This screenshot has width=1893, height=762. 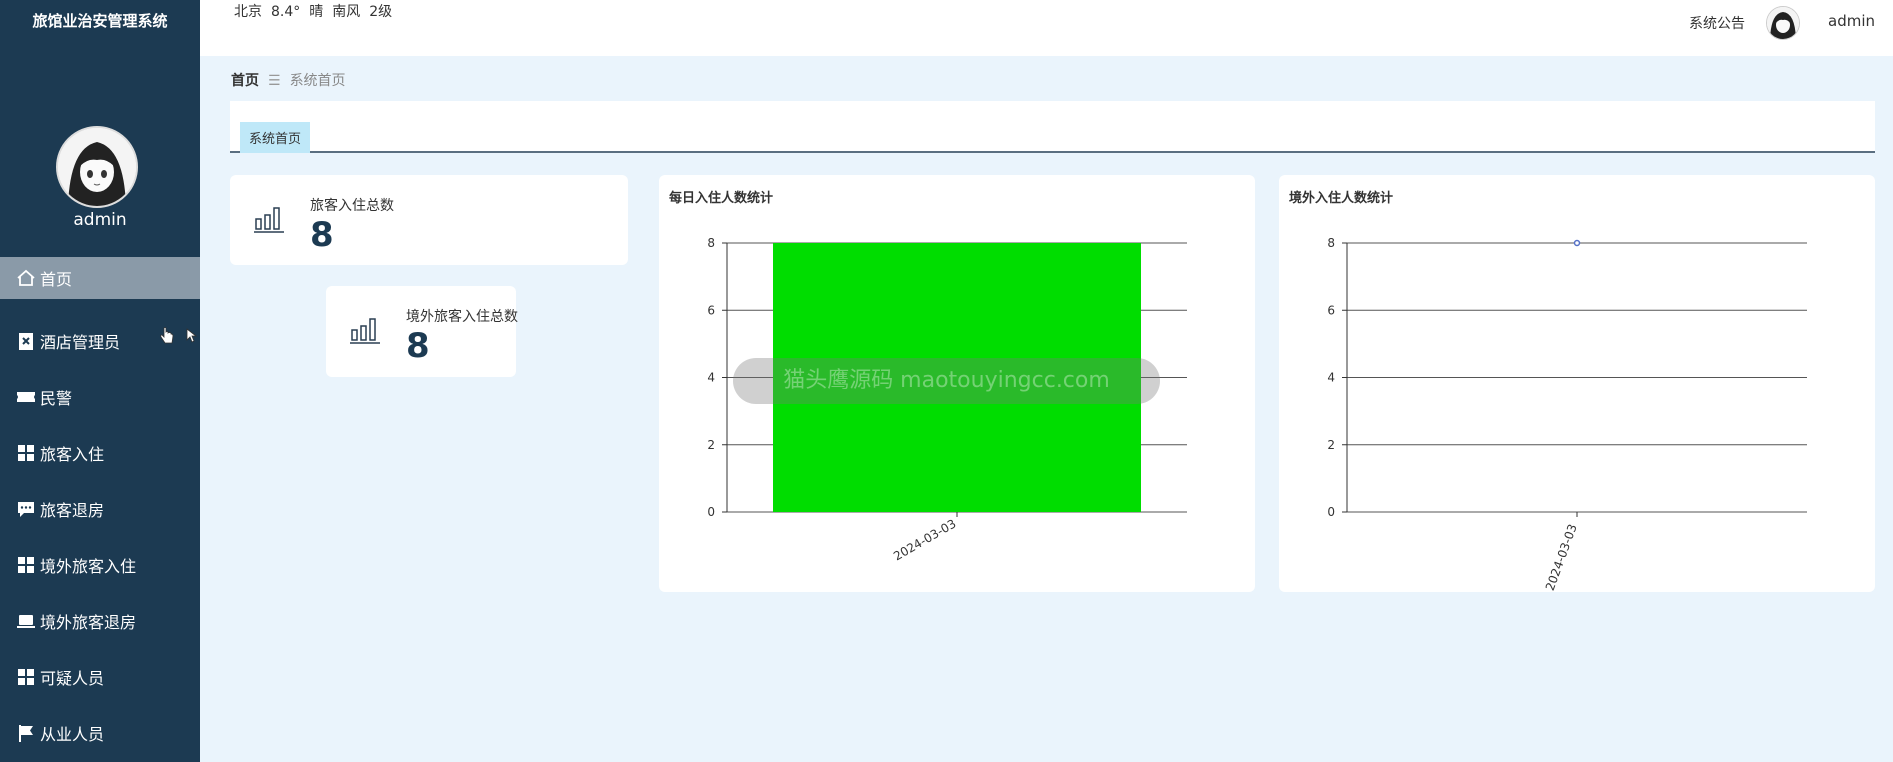 What do you see at coordinates (80, 342) in the screenshot?
I see `sidebar-item-label: 酒店管理员` at bounding box center [80, 342].